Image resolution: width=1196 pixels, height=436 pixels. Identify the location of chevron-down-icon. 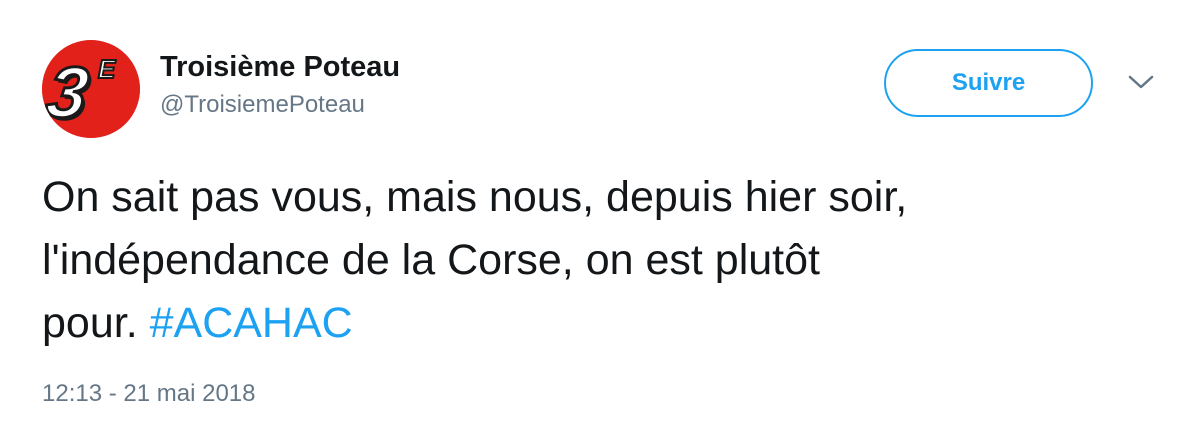
(1141, 82).